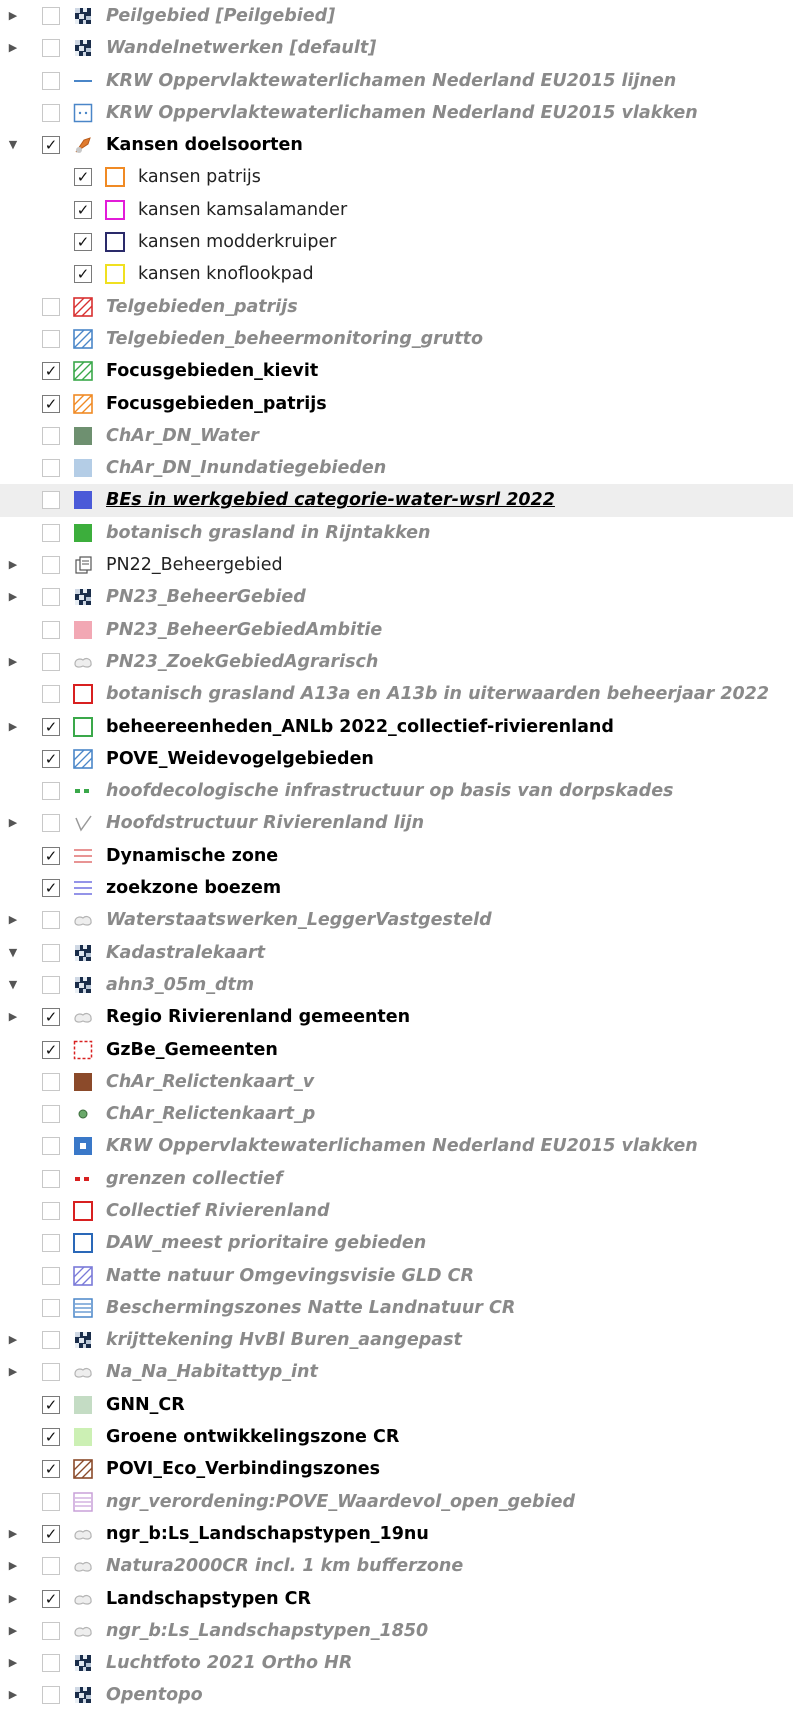 The width and height of the screenshot is (793, 1731). Describe the element at coordinates (396, 1050) in the screenshot. I see `layer-row: ✓ GzBe_Gemeenten` at that location.